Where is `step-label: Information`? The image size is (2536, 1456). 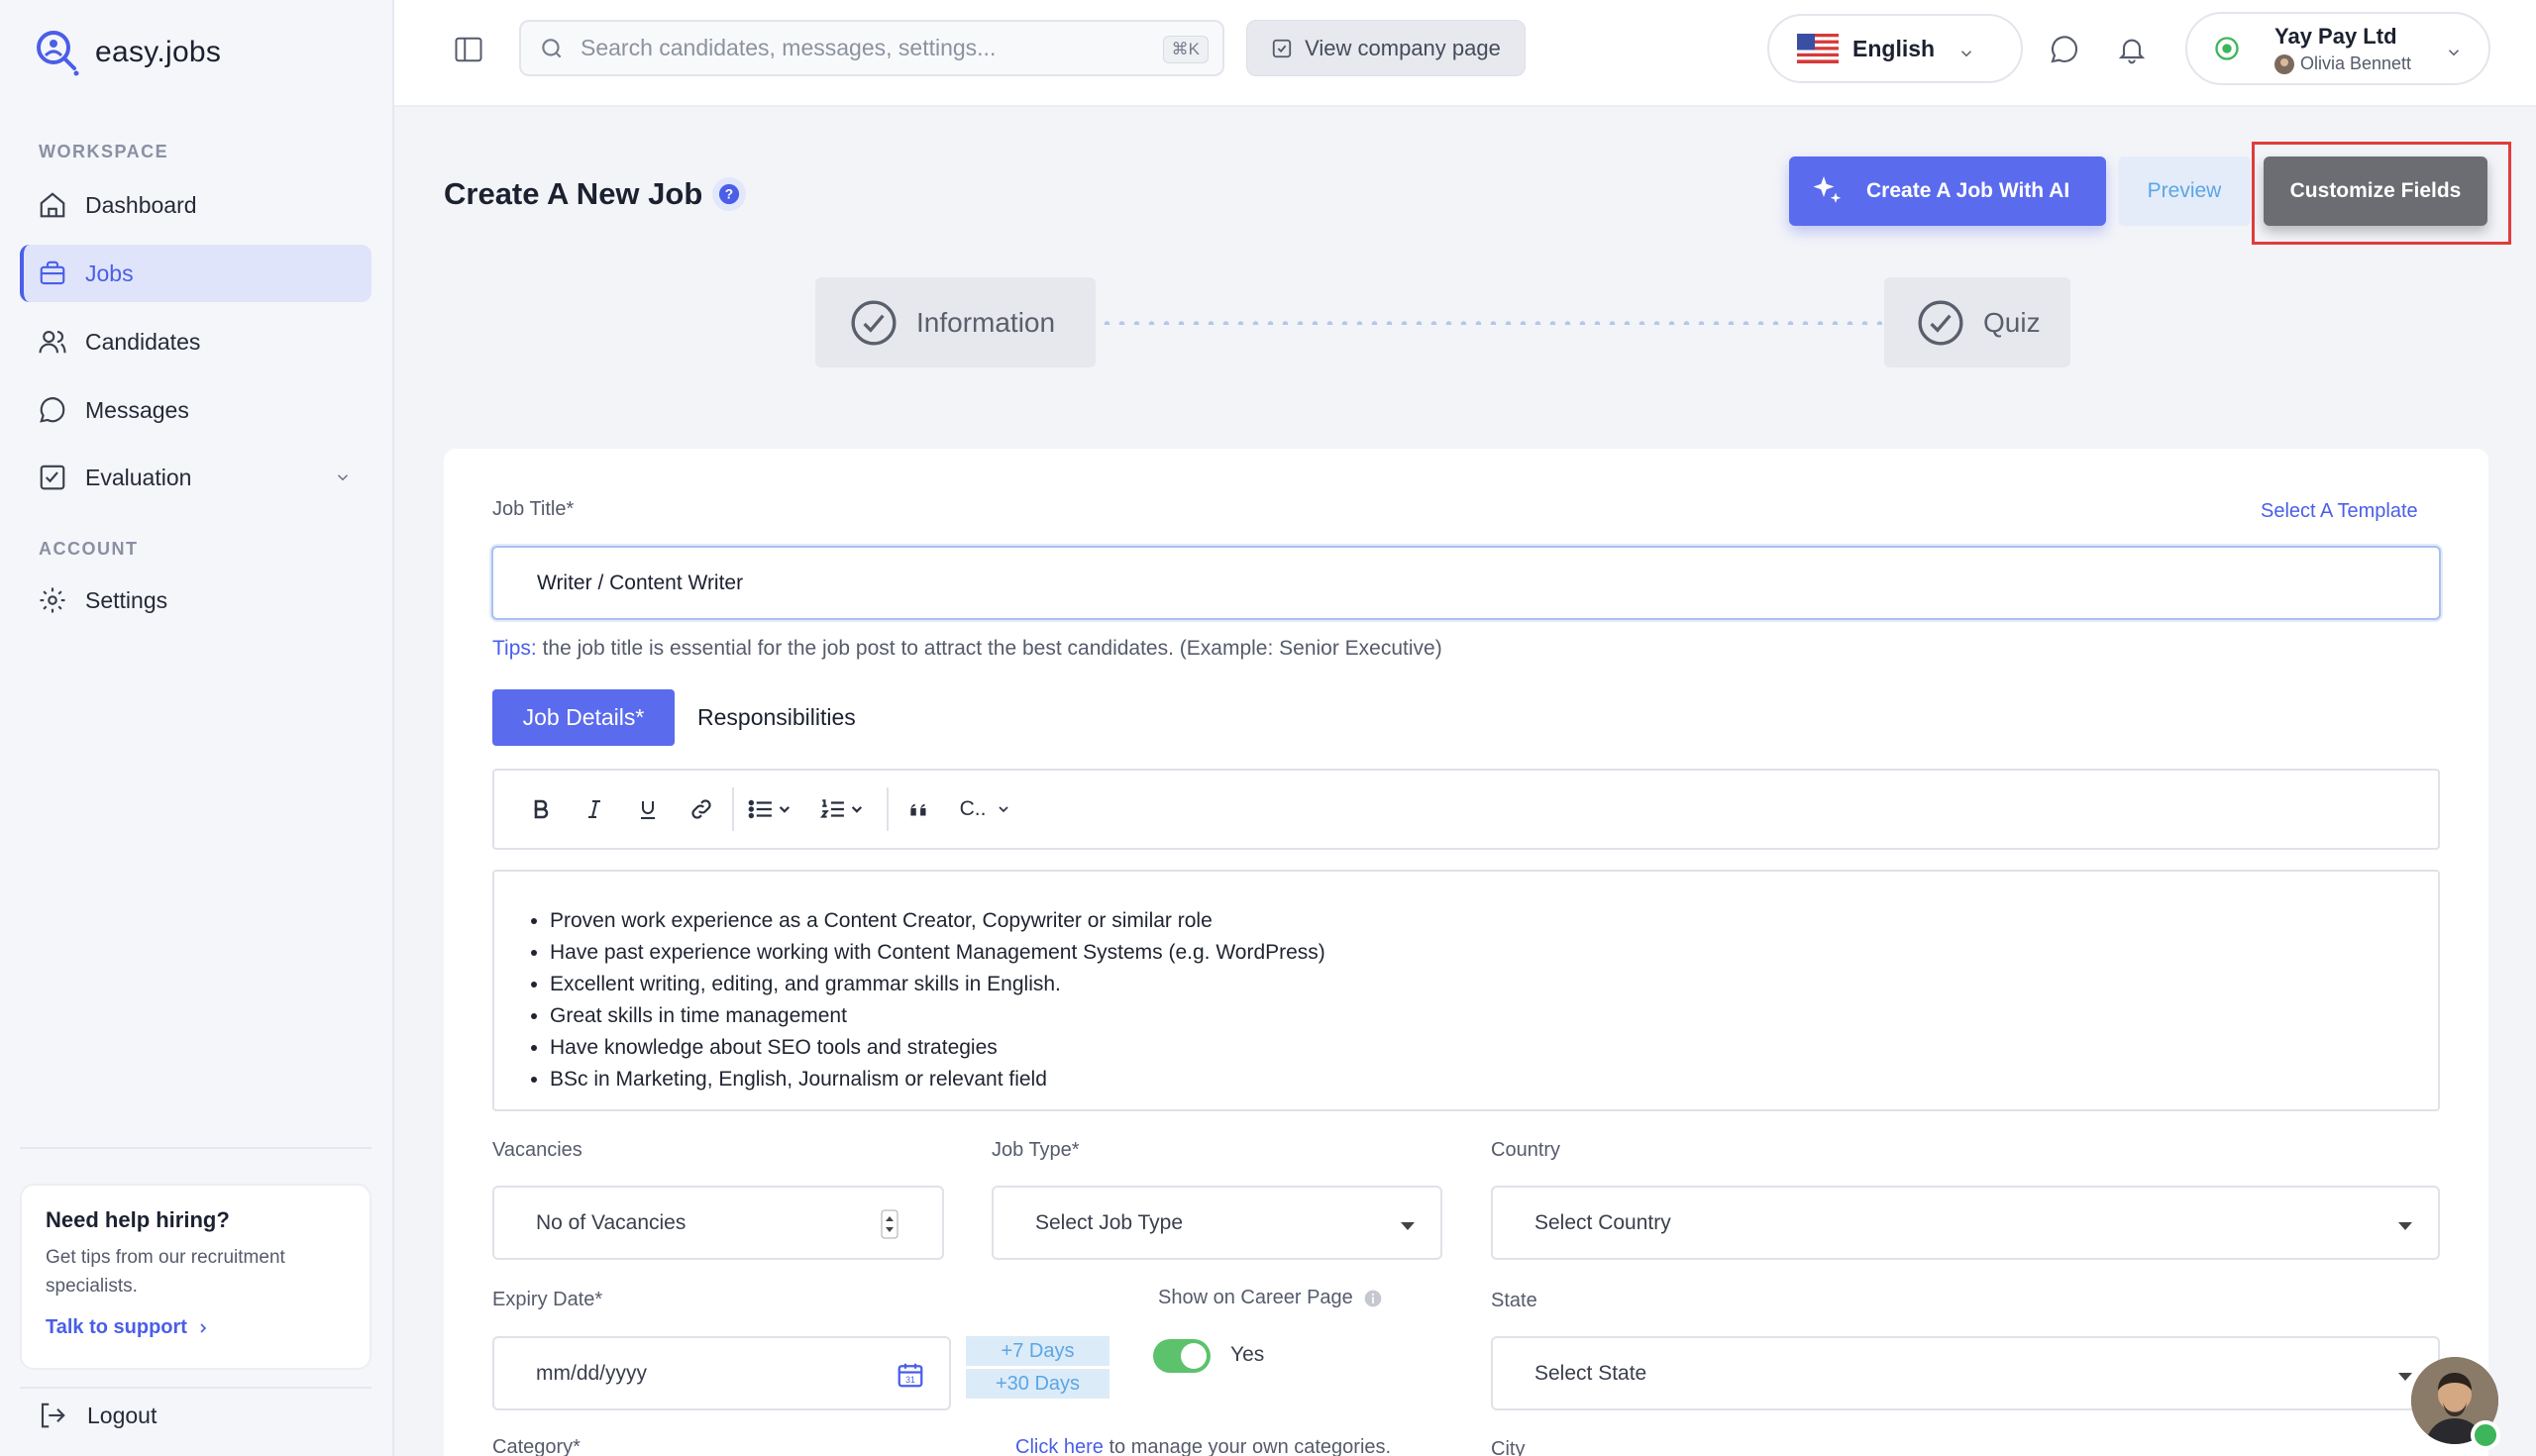 step-label: Information is located at coordinates (986, 322).